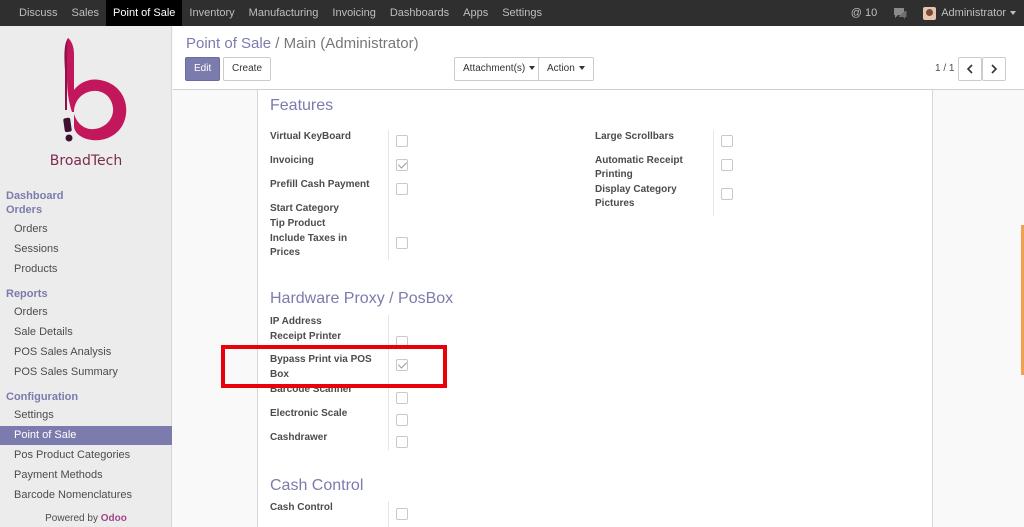 This screenshot has width=1024, height=527. What do you see at coordinates (402, 189) in the screenshot?
I see `checkbox-prefill-cash-payment` at bounding box center [402, 189].